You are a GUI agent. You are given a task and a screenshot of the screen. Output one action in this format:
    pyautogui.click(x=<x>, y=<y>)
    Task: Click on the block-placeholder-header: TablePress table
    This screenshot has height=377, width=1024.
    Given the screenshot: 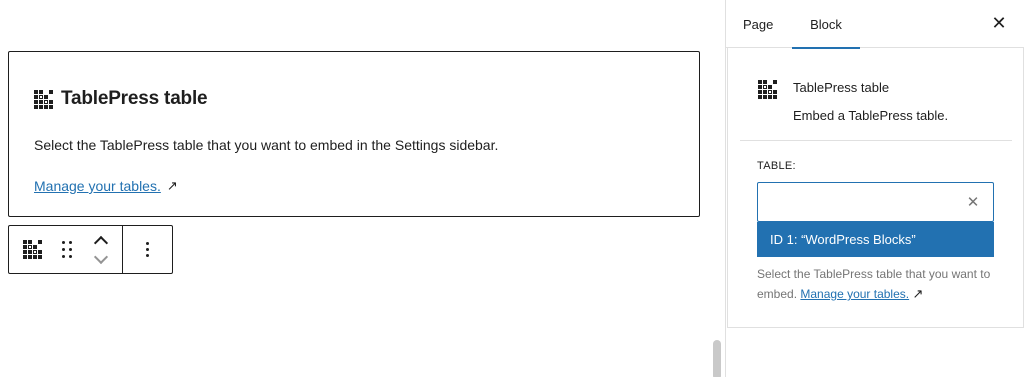 What is the action you would take?
    pyautogui.click(x=121, y=99)
    